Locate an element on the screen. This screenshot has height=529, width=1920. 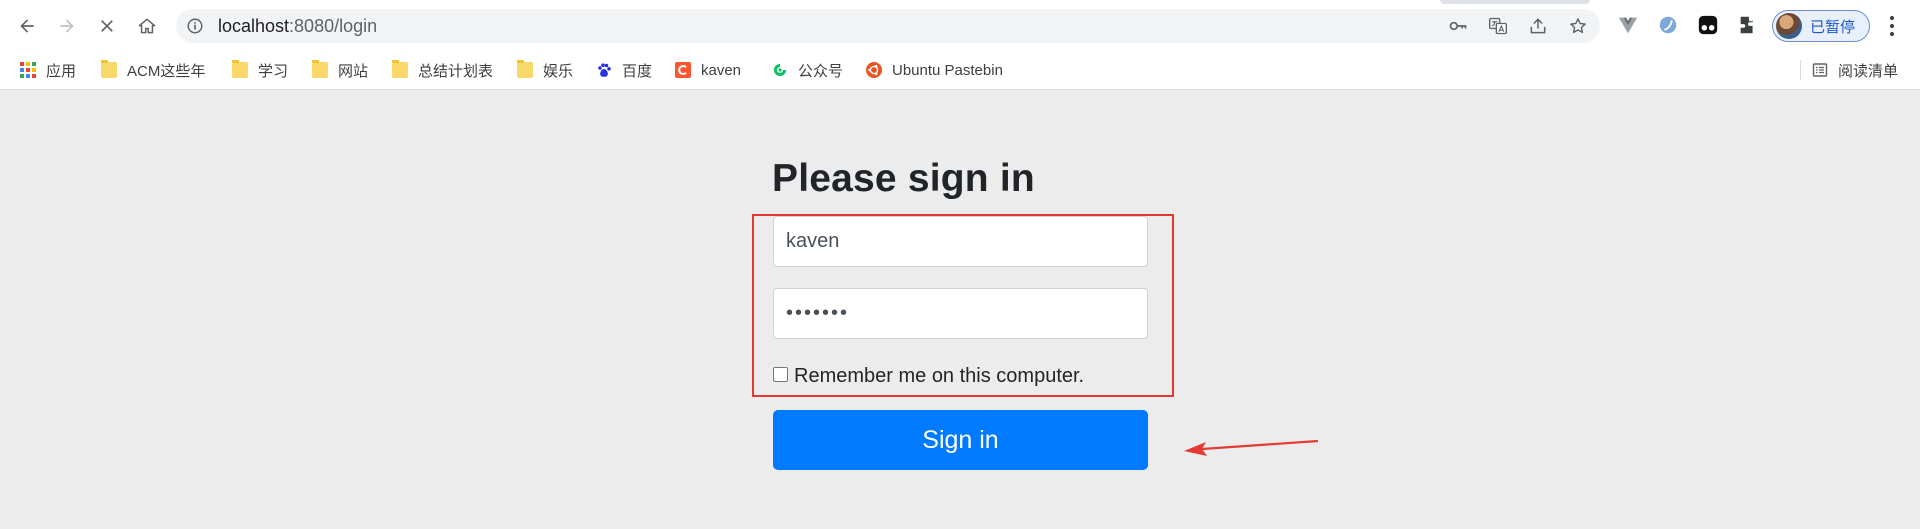
bookmark-folder-websites: 网站 is located at coordinates (340, 70).